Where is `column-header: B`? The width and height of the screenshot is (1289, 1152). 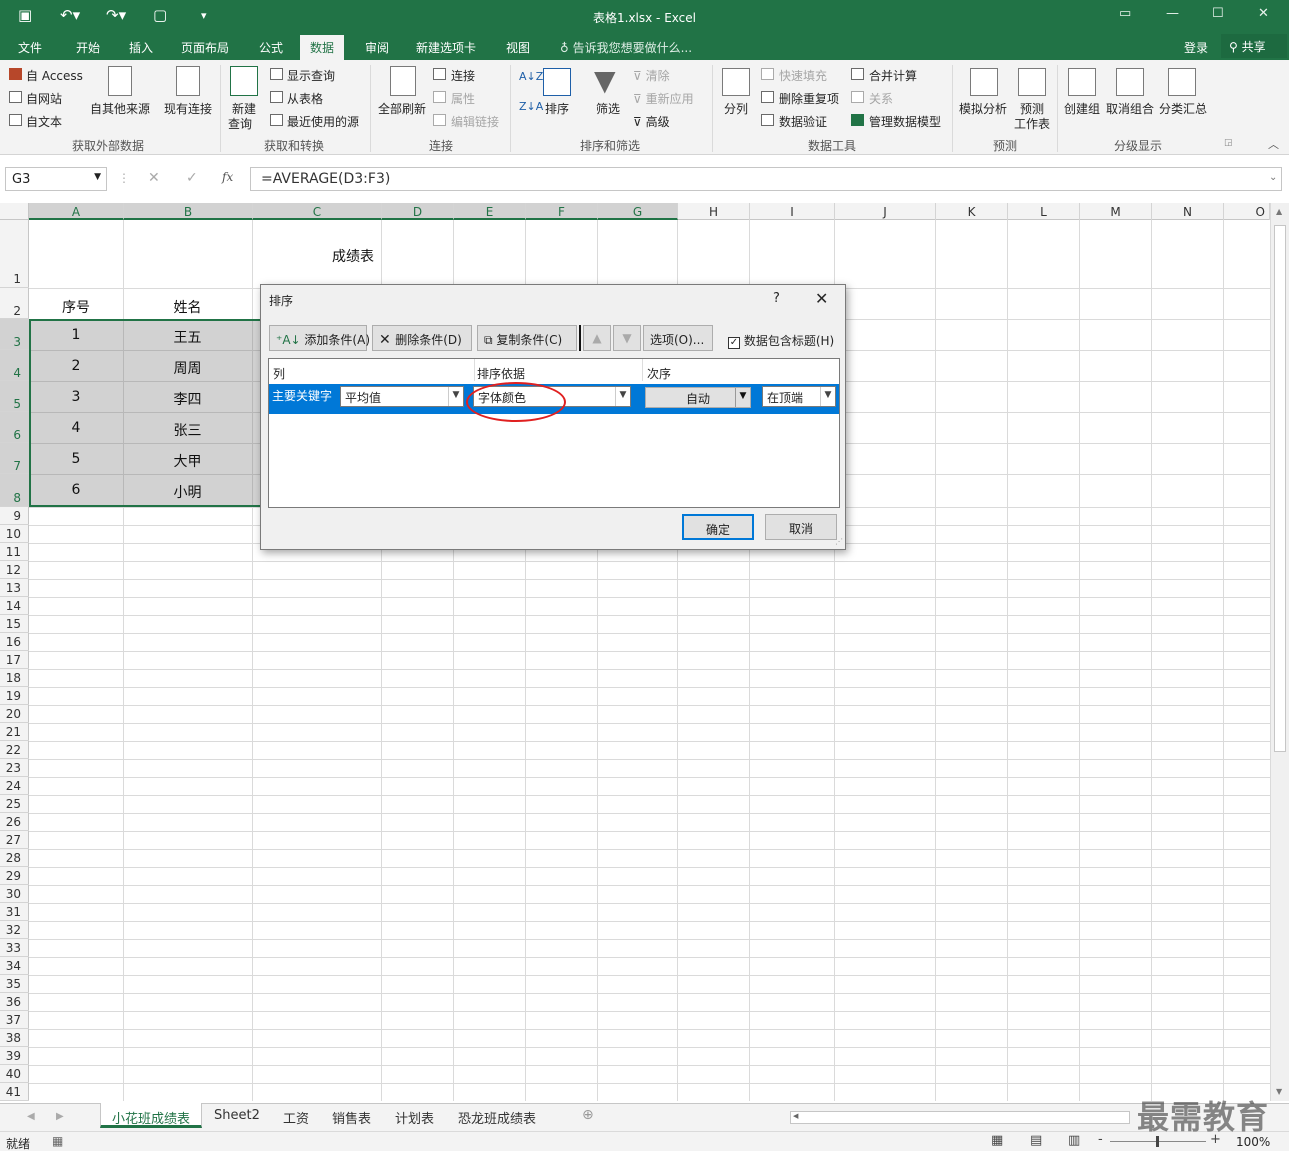
column-header: B is located at coordinates (188, 211).